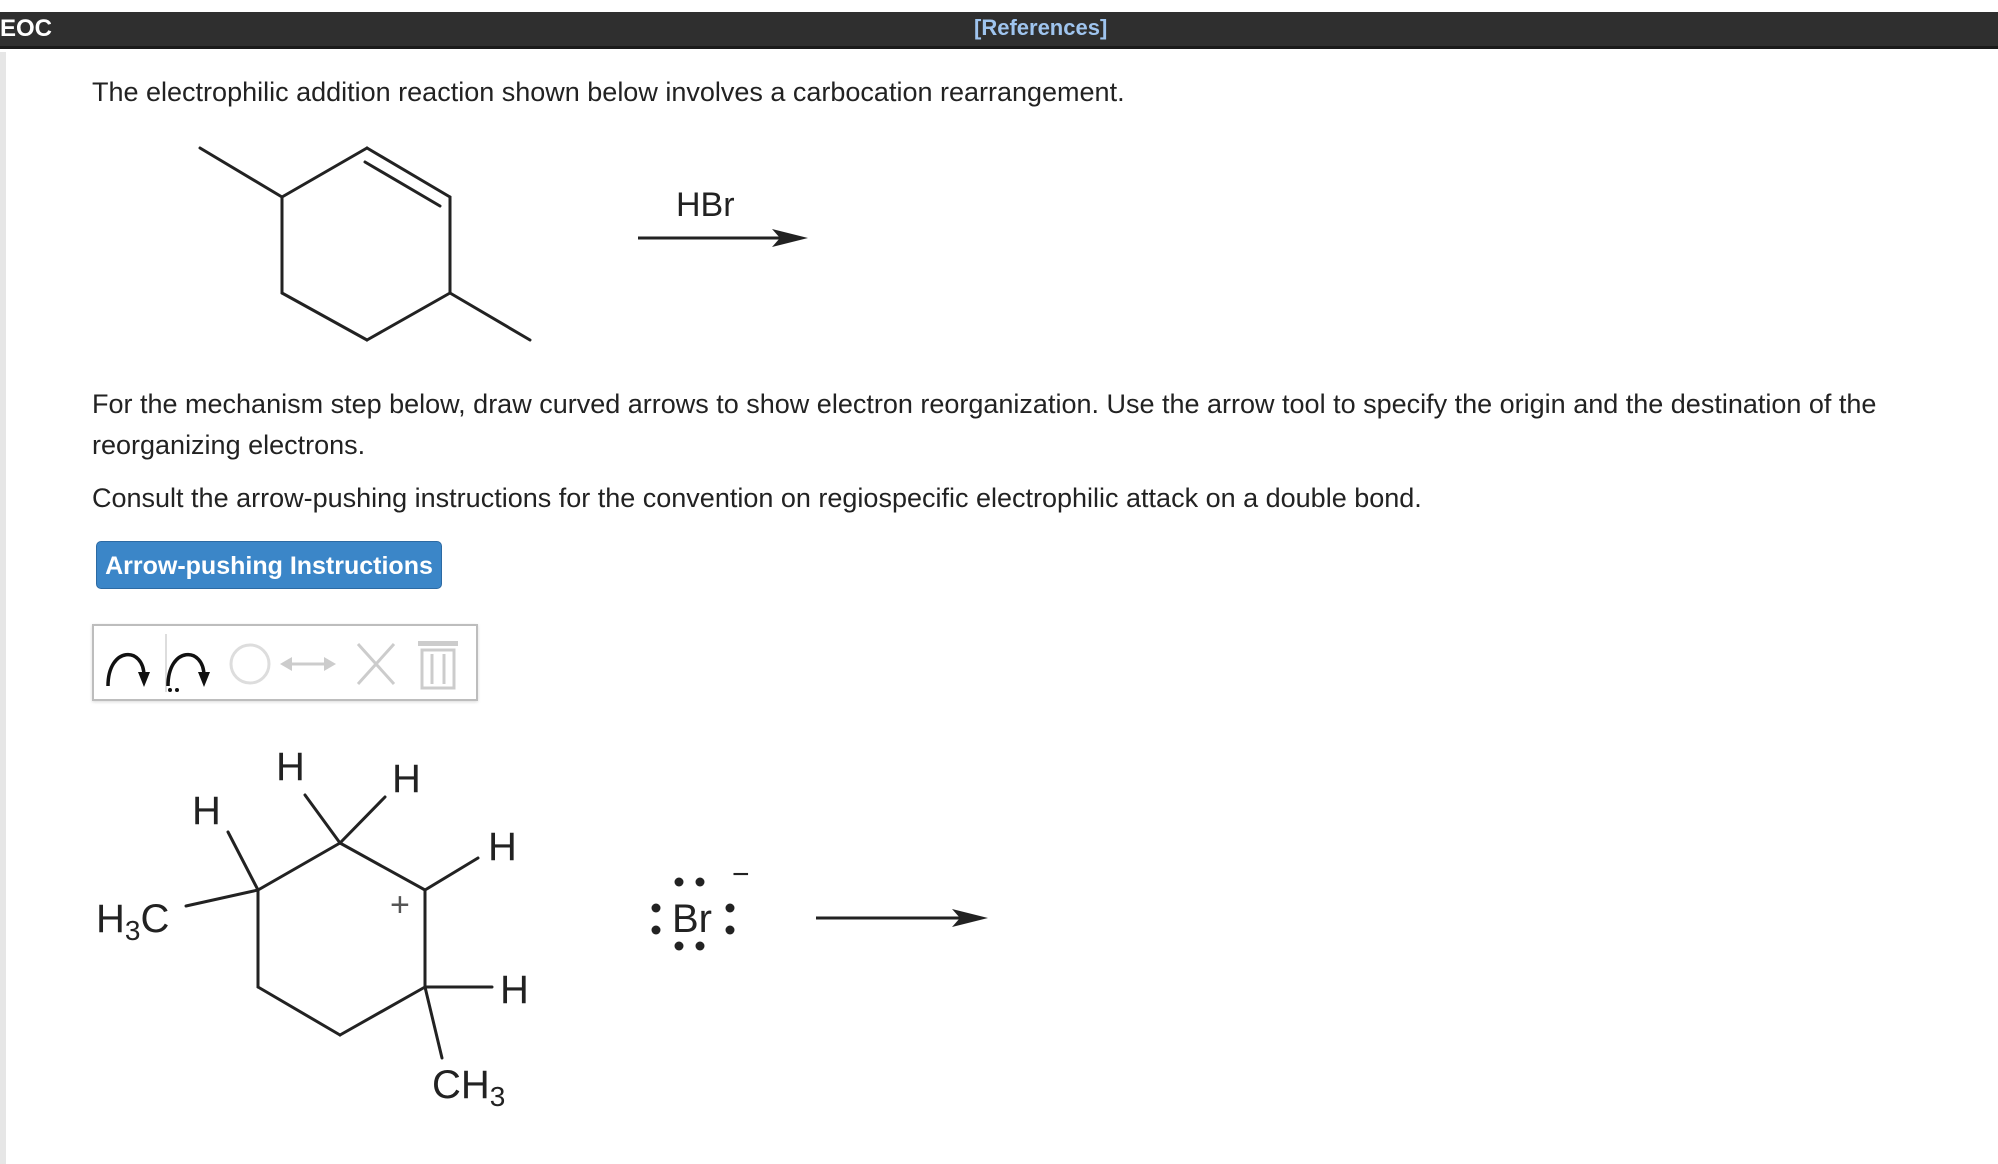 The height and width of the screenshot is (1164, 1998). What do you see at coordinates (269, 565) in the screenshot?
I see `arrow-pushing-instructions-button: Arrow-pushing Instructions` at bounding box center [269, 565].